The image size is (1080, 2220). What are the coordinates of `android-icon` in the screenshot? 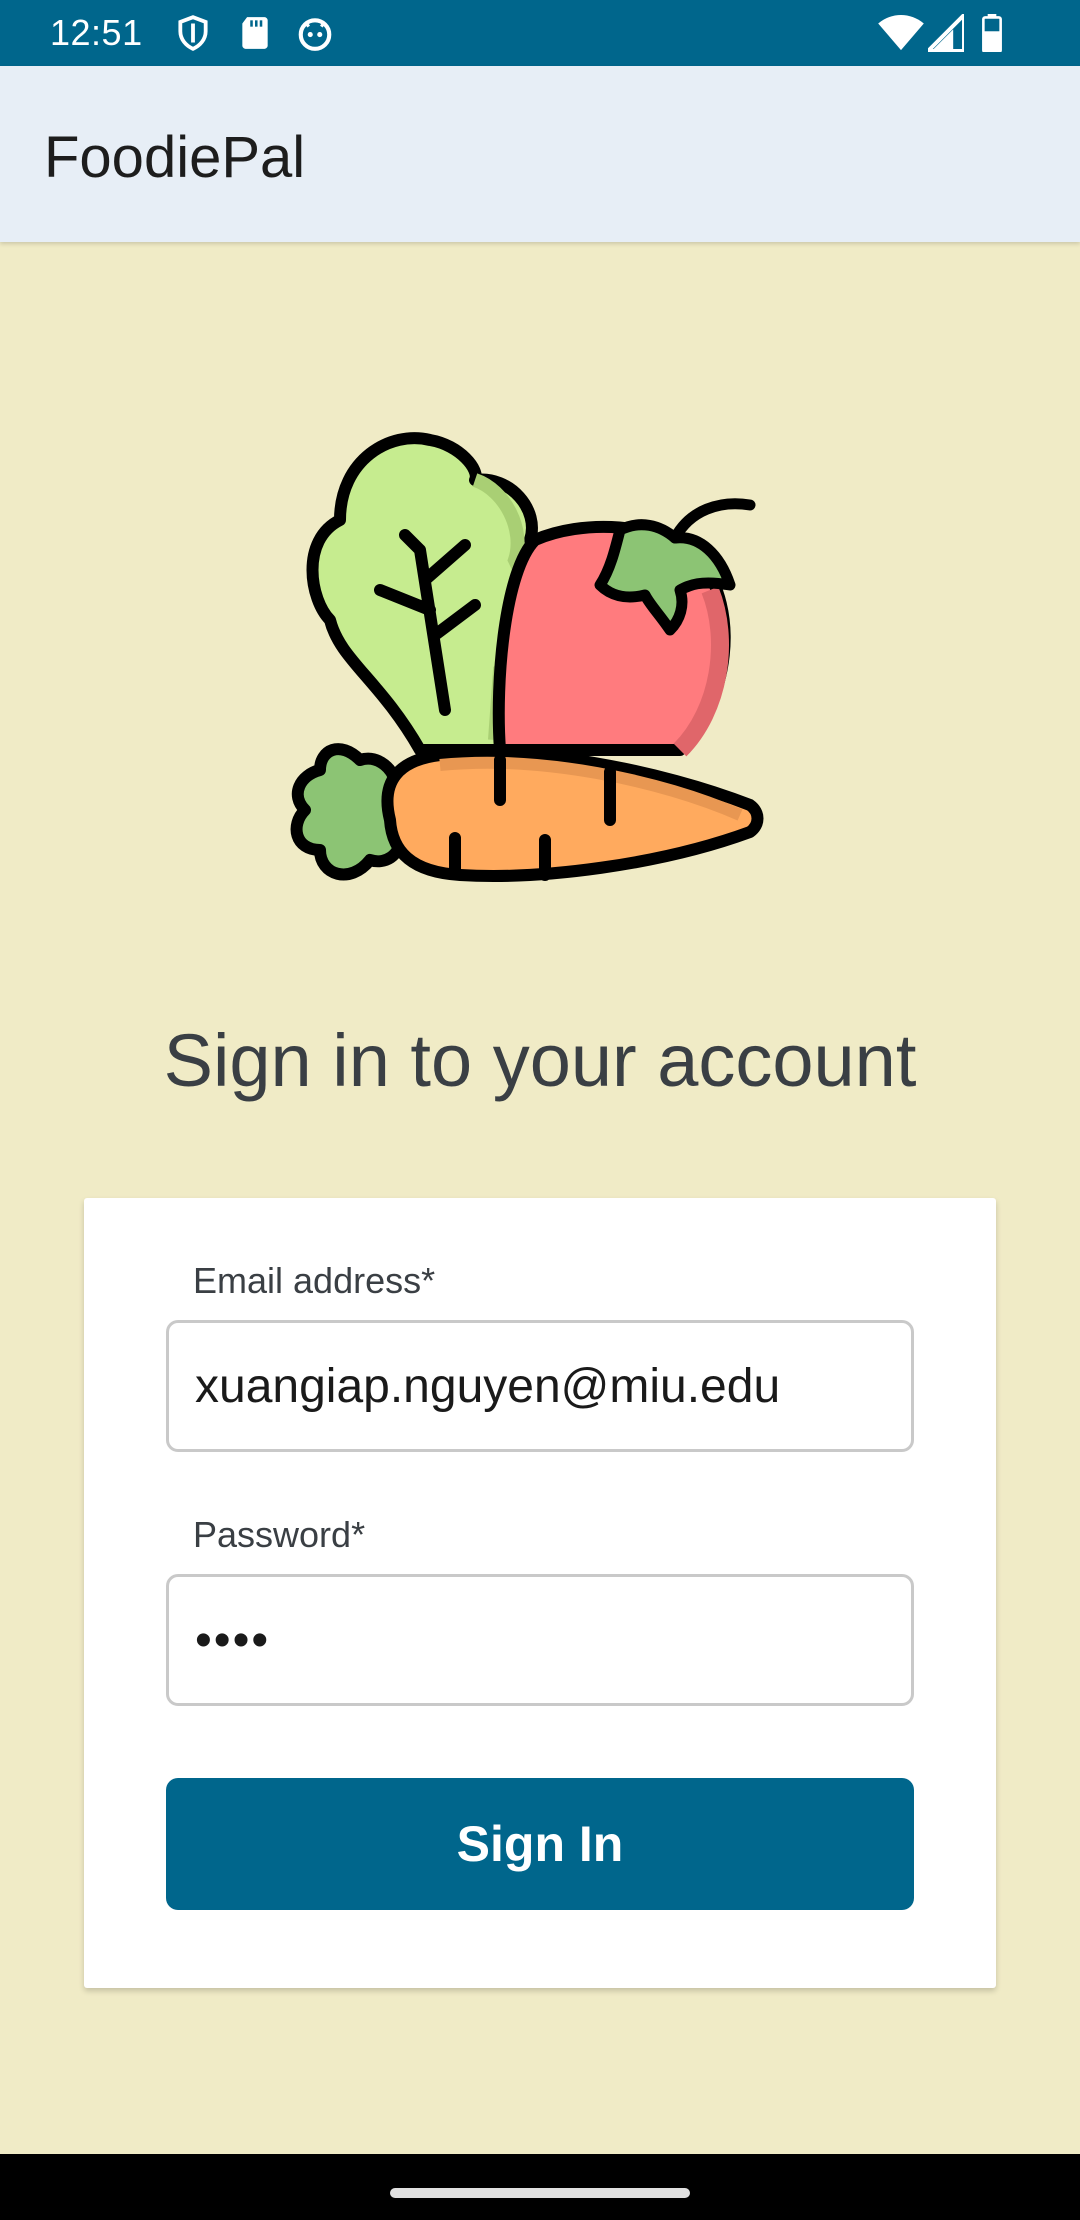 It's located at (315, 34).